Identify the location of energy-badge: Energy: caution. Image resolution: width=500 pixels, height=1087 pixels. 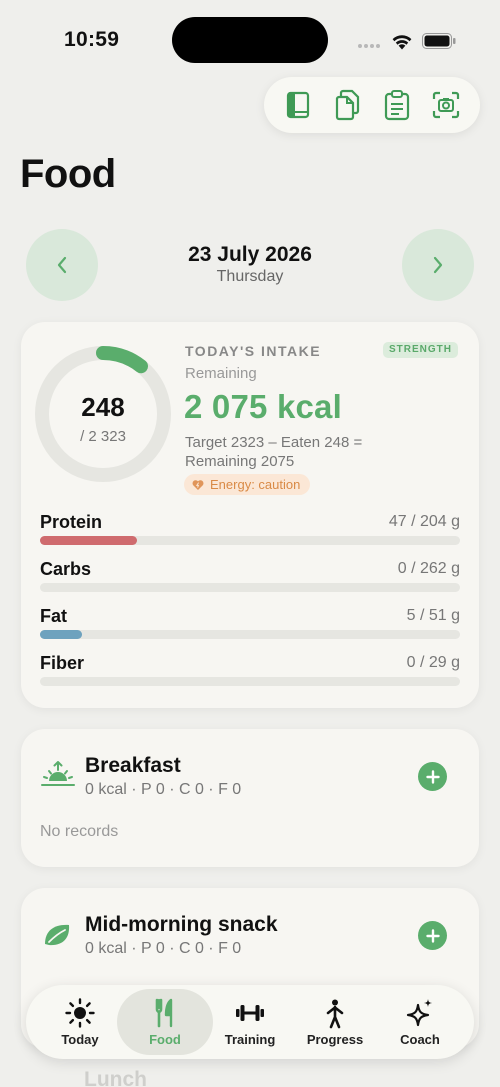
(247, 484).